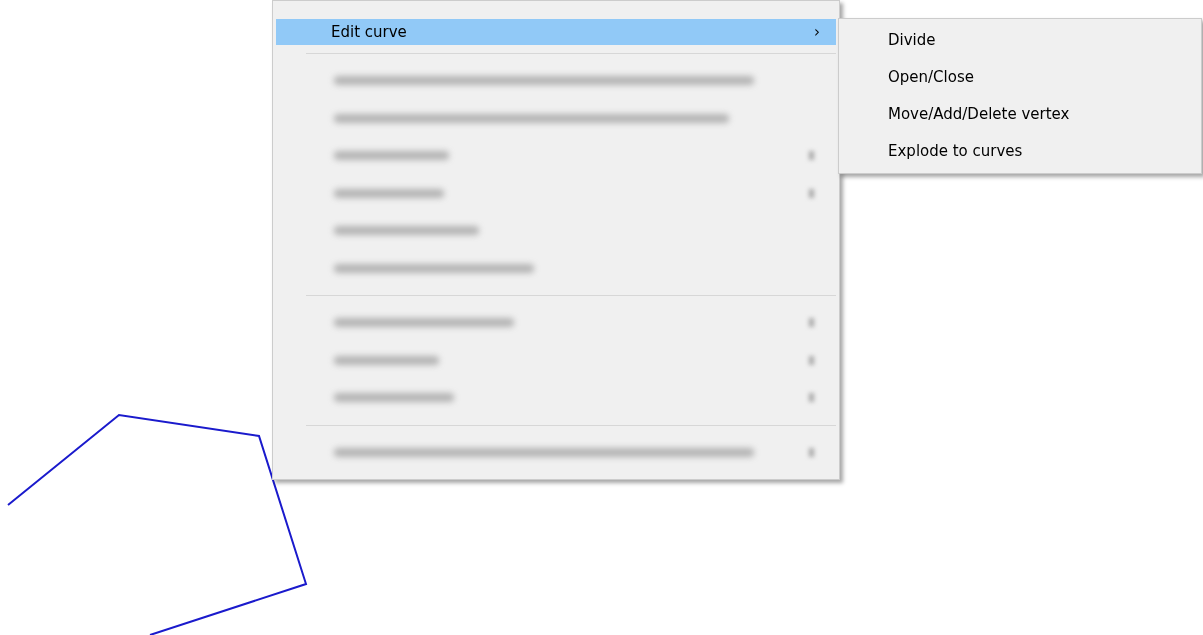 The height and width of the screenshot is (635, 1203). I want to click on menu-item: Explode to curves, so click(1020, 151).